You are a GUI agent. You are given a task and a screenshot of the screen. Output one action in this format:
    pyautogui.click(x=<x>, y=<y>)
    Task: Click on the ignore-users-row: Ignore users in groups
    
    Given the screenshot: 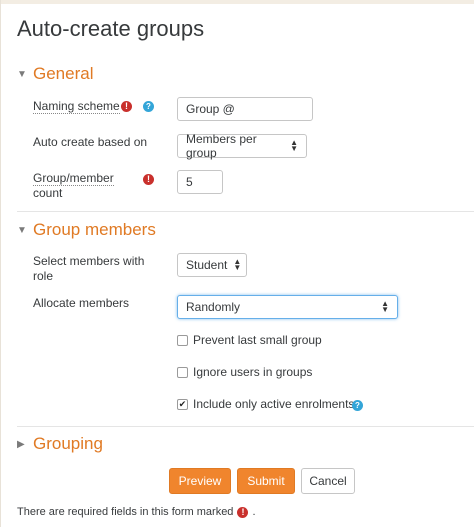 What is the action you would take?
    pyautogui.click(x=244, y=372)
    